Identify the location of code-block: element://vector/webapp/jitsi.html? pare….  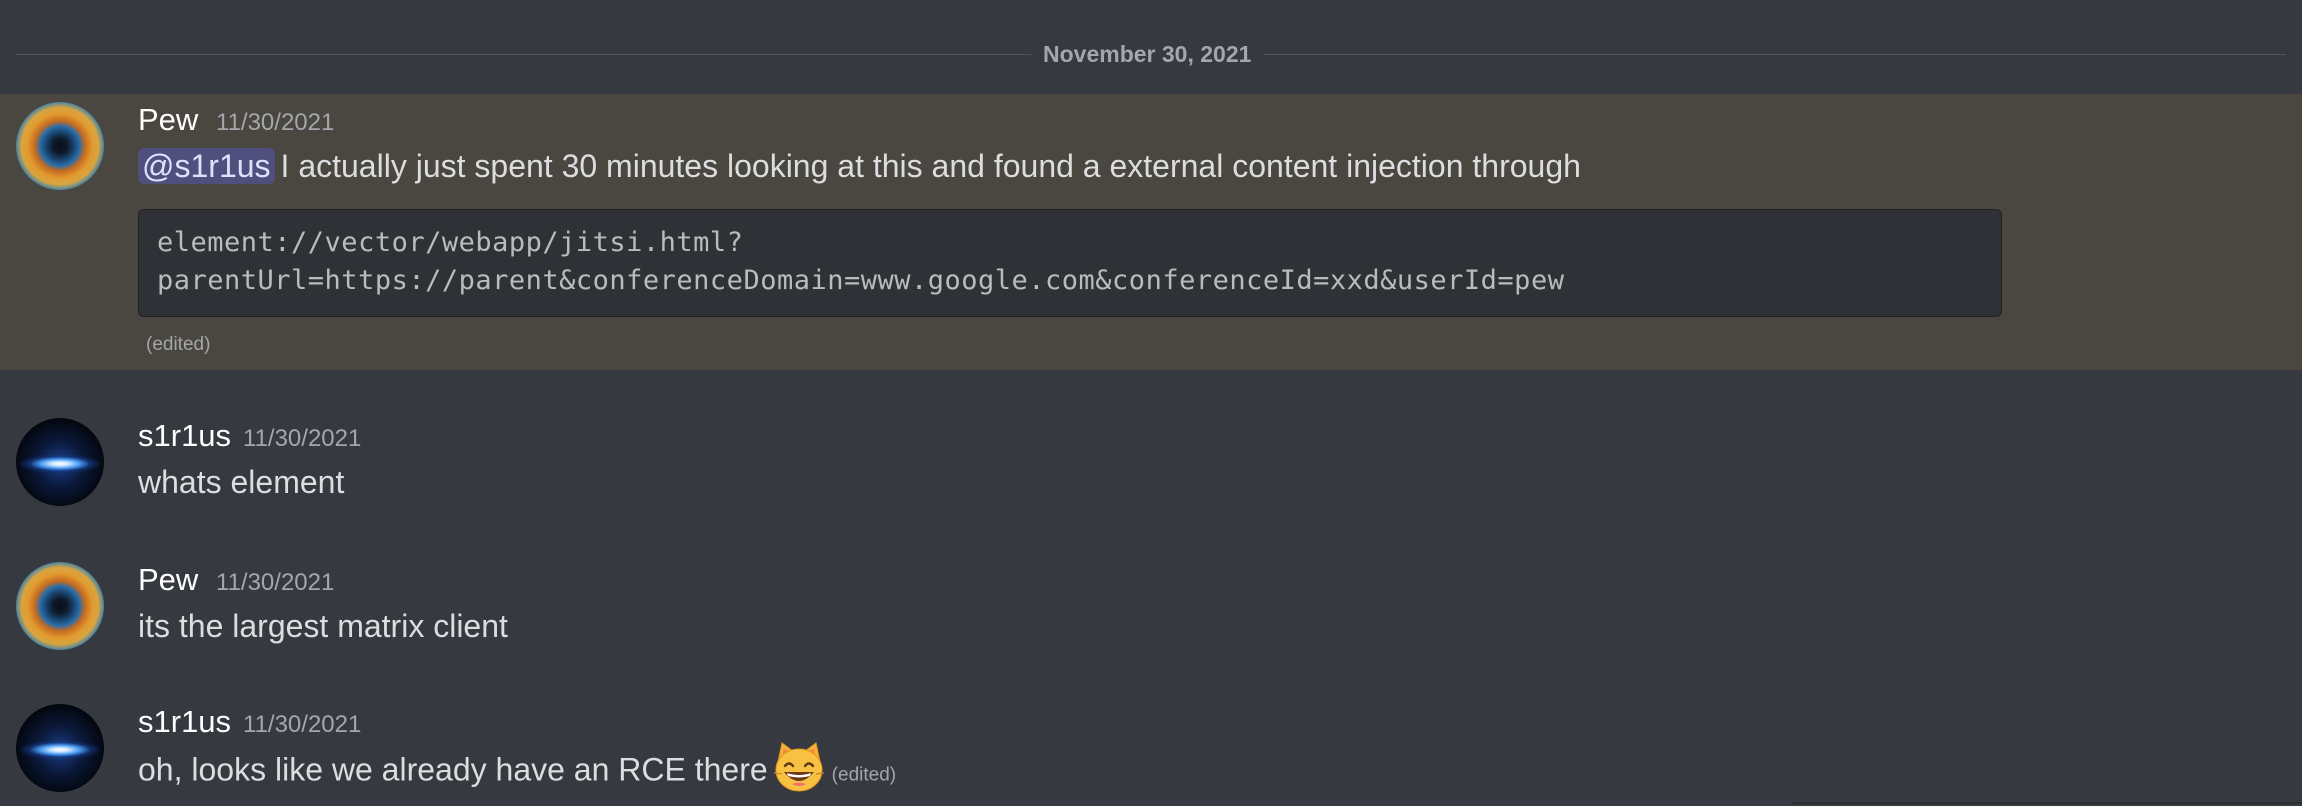
(1070, 263).